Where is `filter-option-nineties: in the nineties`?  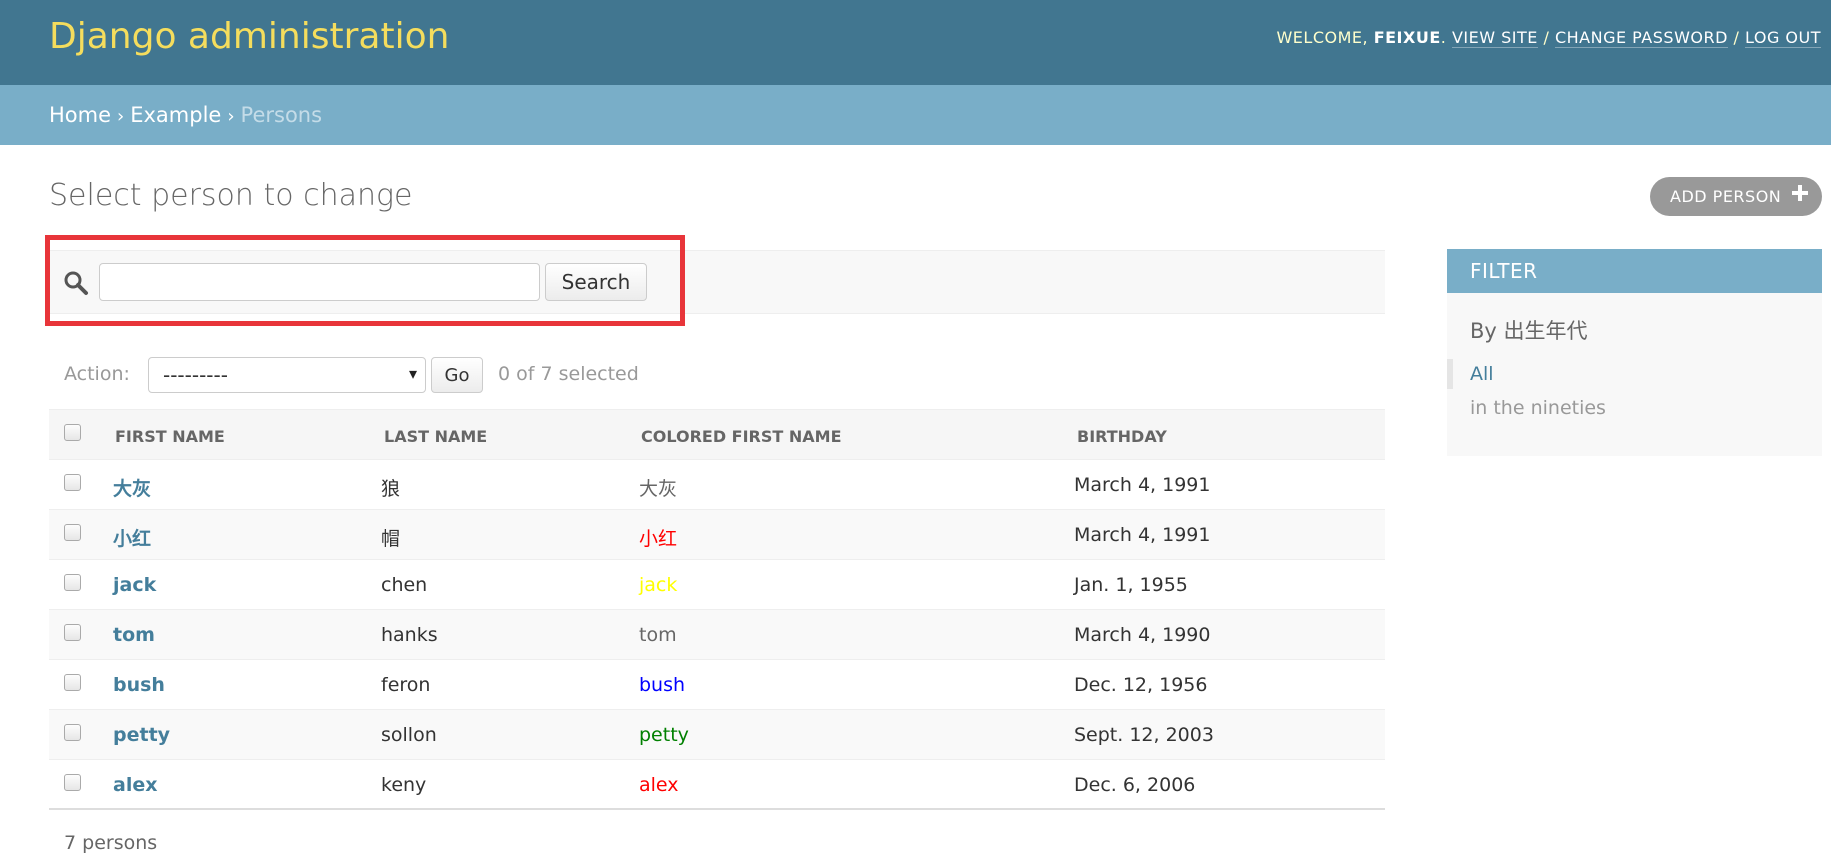 filter-option-nineties: in the nineties is located at coordinates (1538, 408).